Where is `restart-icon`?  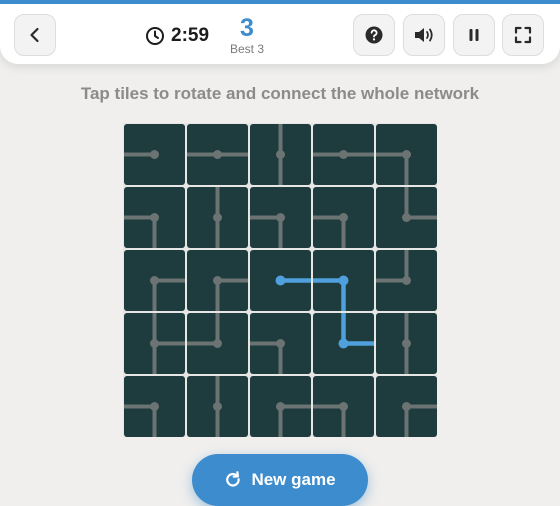
restart-icon is located at coordinates (233, 479).